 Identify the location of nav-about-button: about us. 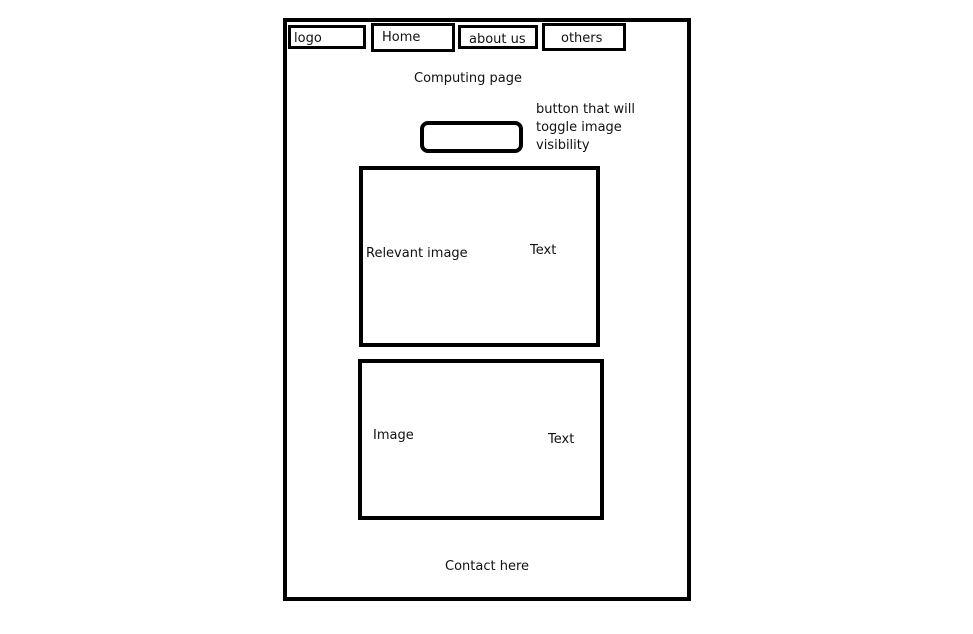
(498, 37).